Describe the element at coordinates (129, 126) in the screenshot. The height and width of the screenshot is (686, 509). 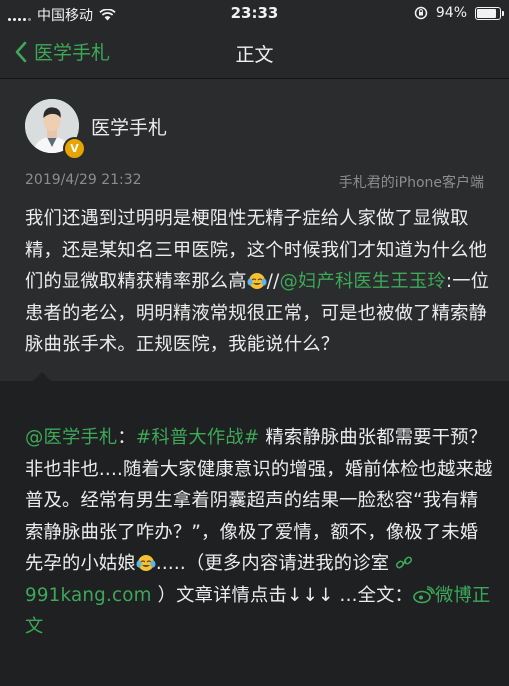
I see `author-name: 医学手札` at that location.